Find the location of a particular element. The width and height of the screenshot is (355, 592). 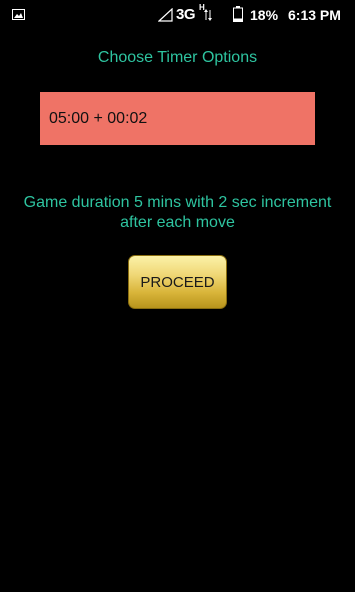

proceed-button-label: PROCEED is located at coordinates (177, 282).